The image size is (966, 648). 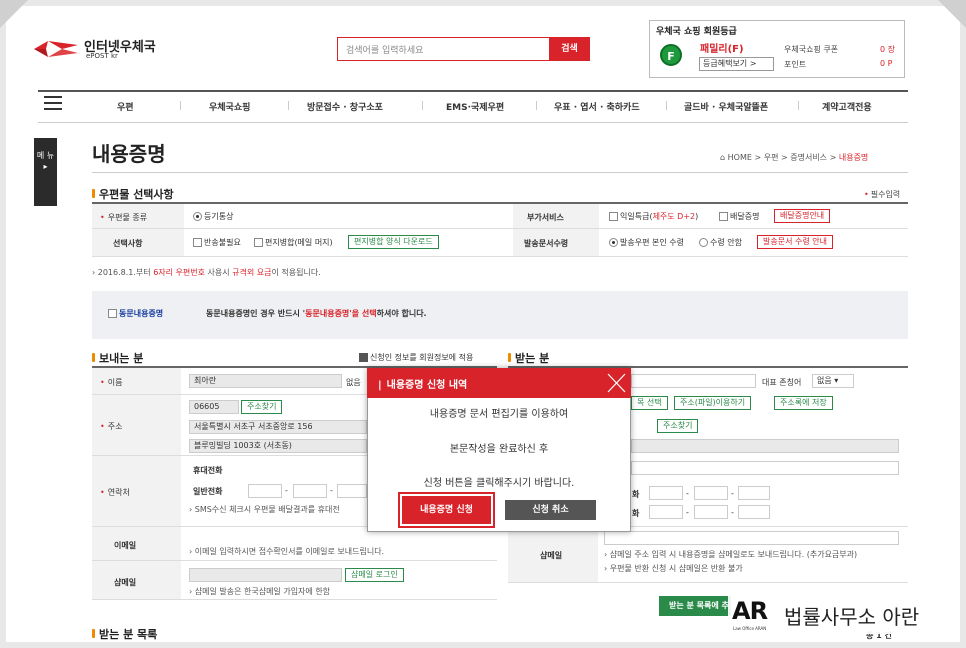 What do you see at coordinates (722, 49) in the screenshot?
I see `member-grade-name: 패밀리(F)` at bounding box center [722, 49].